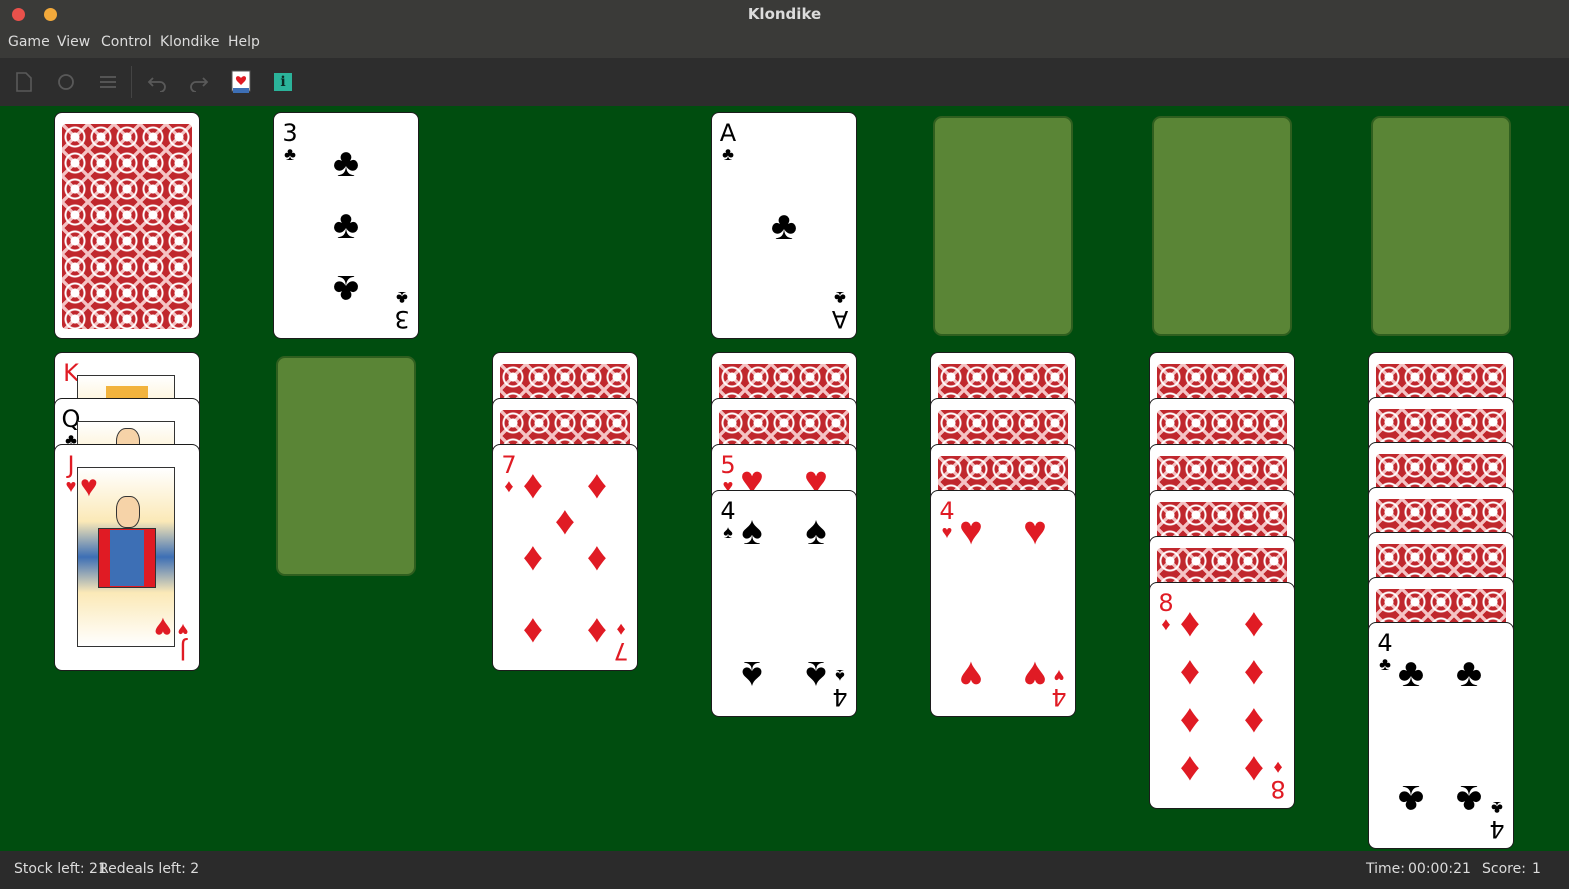 This screenshot has width=1569, height=889. What do you see at coordinates (1441, 226) in the screenshot?
I see `foundation-4-empty` at bounding box center [1441, 226].